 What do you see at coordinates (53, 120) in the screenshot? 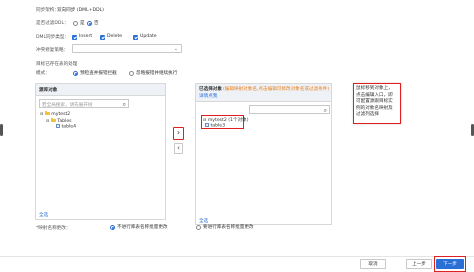
I see `folder-icon` at bounding box center [53, 120].